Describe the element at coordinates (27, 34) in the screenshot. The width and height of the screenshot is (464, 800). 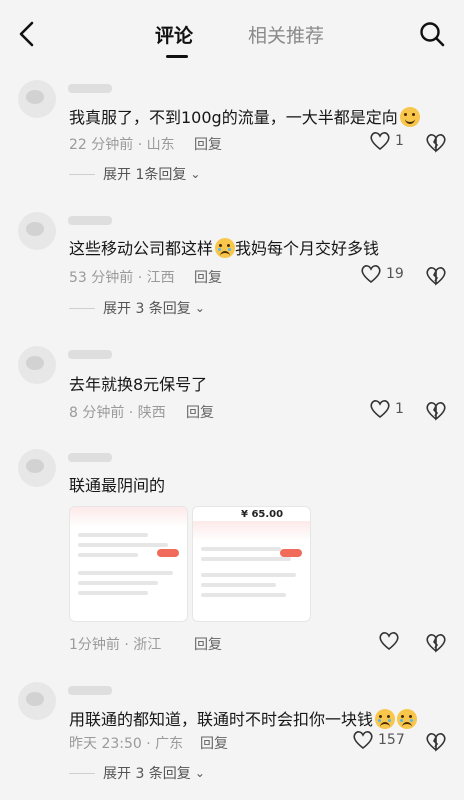
I see `back-arrow-icon` at that location.